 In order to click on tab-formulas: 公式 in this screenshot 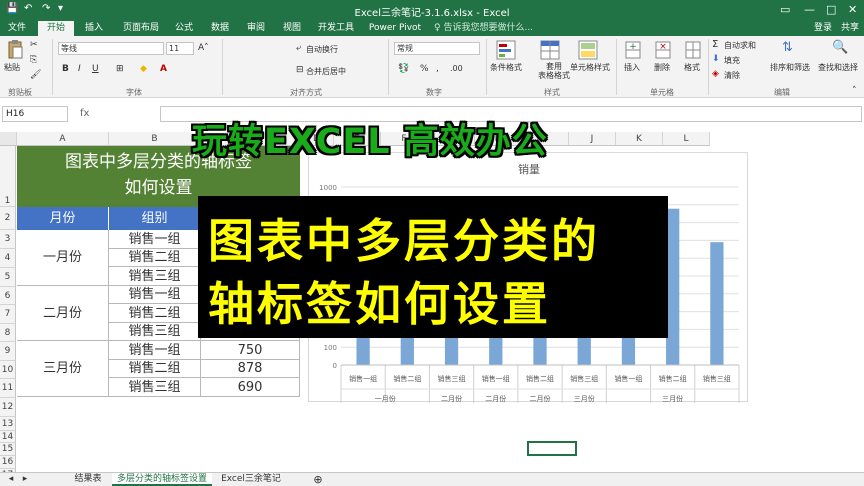, I will do `click(184, 28)`.